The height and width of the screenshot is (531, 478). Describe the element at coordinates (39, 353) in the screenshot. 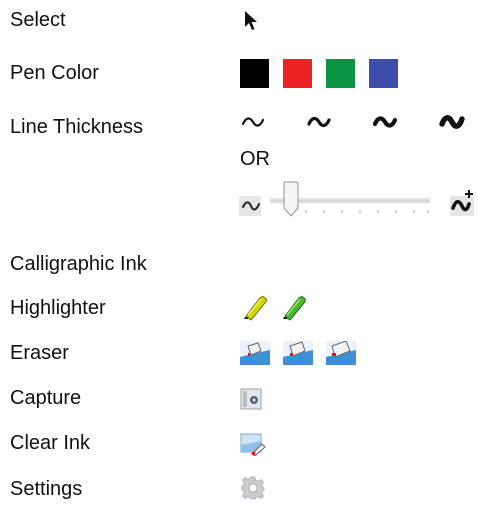

I see `eraser-label: Eraser` at that location.